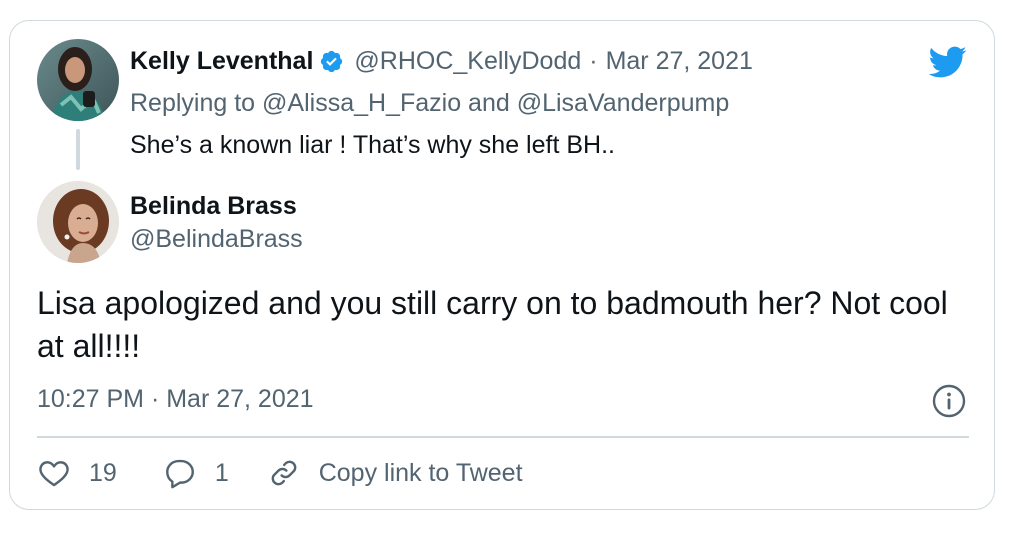  Describe the element at coordinates (179, 474) in the screenshot. I see `speech-bubble-icon` at that location.